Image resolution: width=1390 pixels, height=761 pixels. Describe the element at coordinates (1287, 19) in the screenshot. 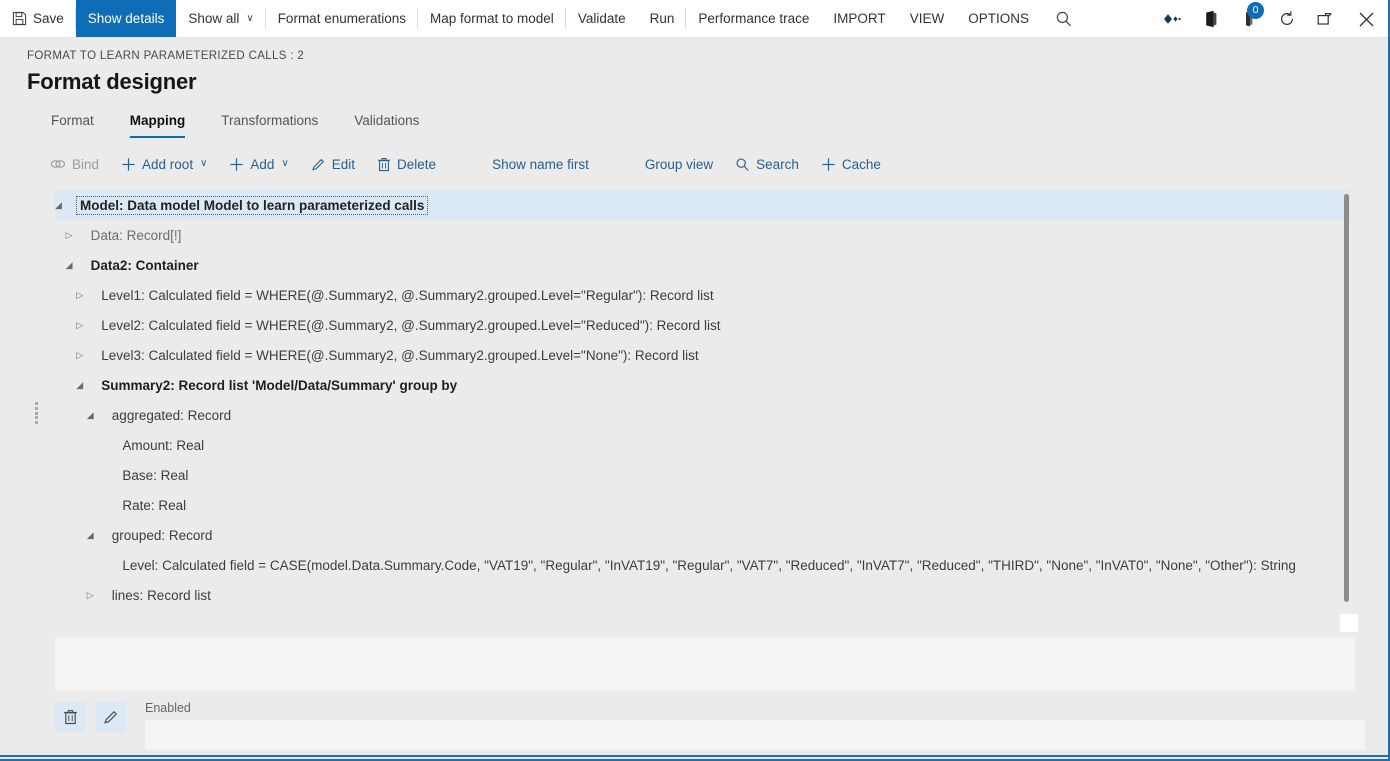

I see `refresh-icon` at that location.